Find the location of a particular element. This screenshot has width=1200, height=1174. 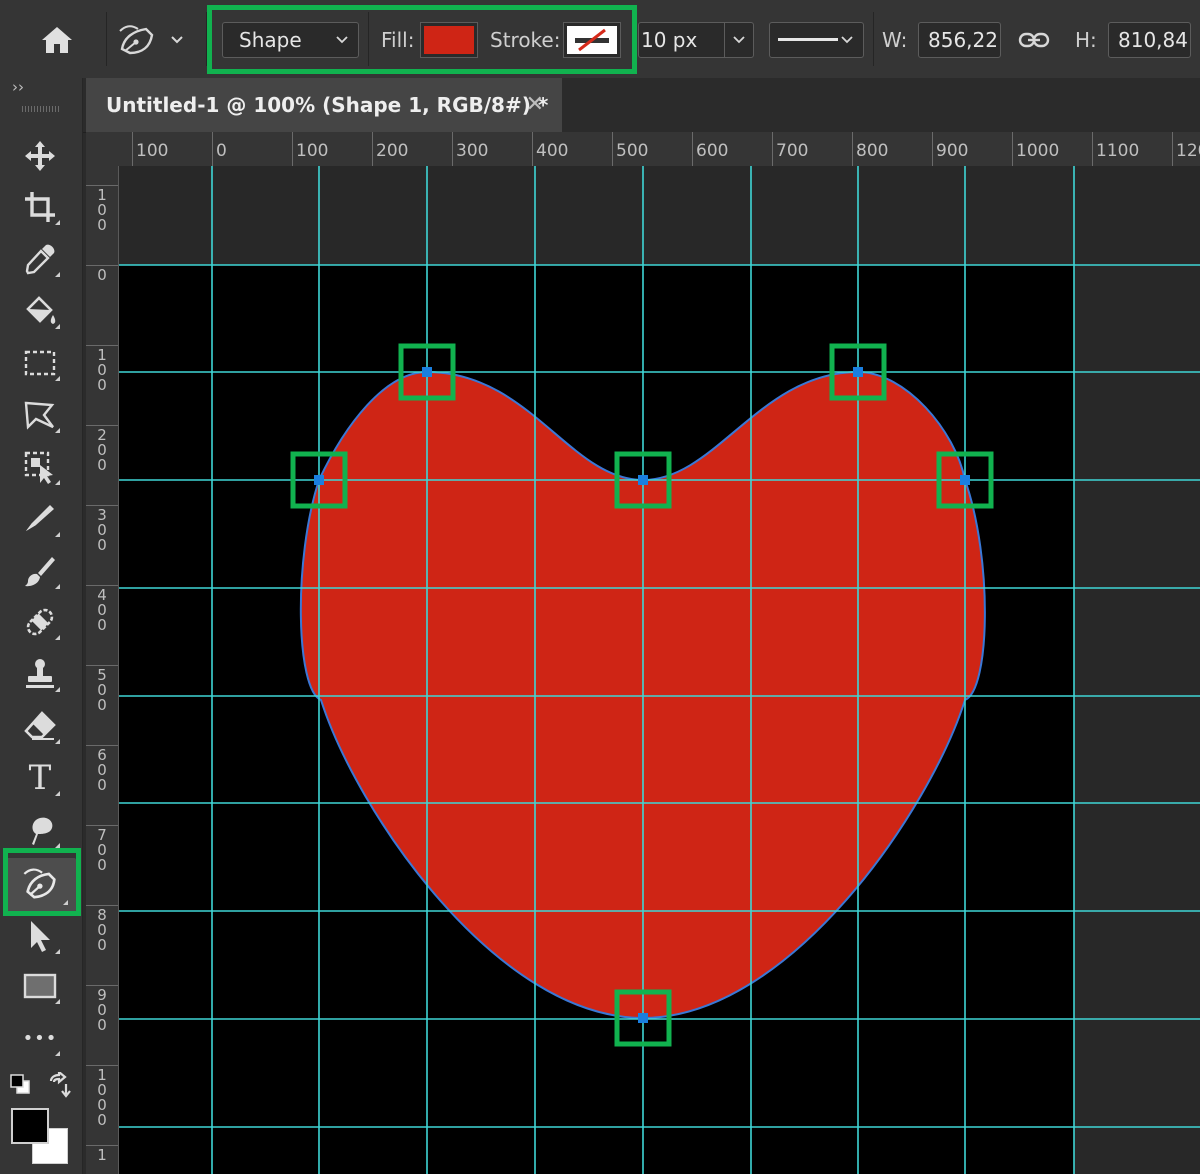

collapse-panel-button: ›› is located at coordinates (18, 87).